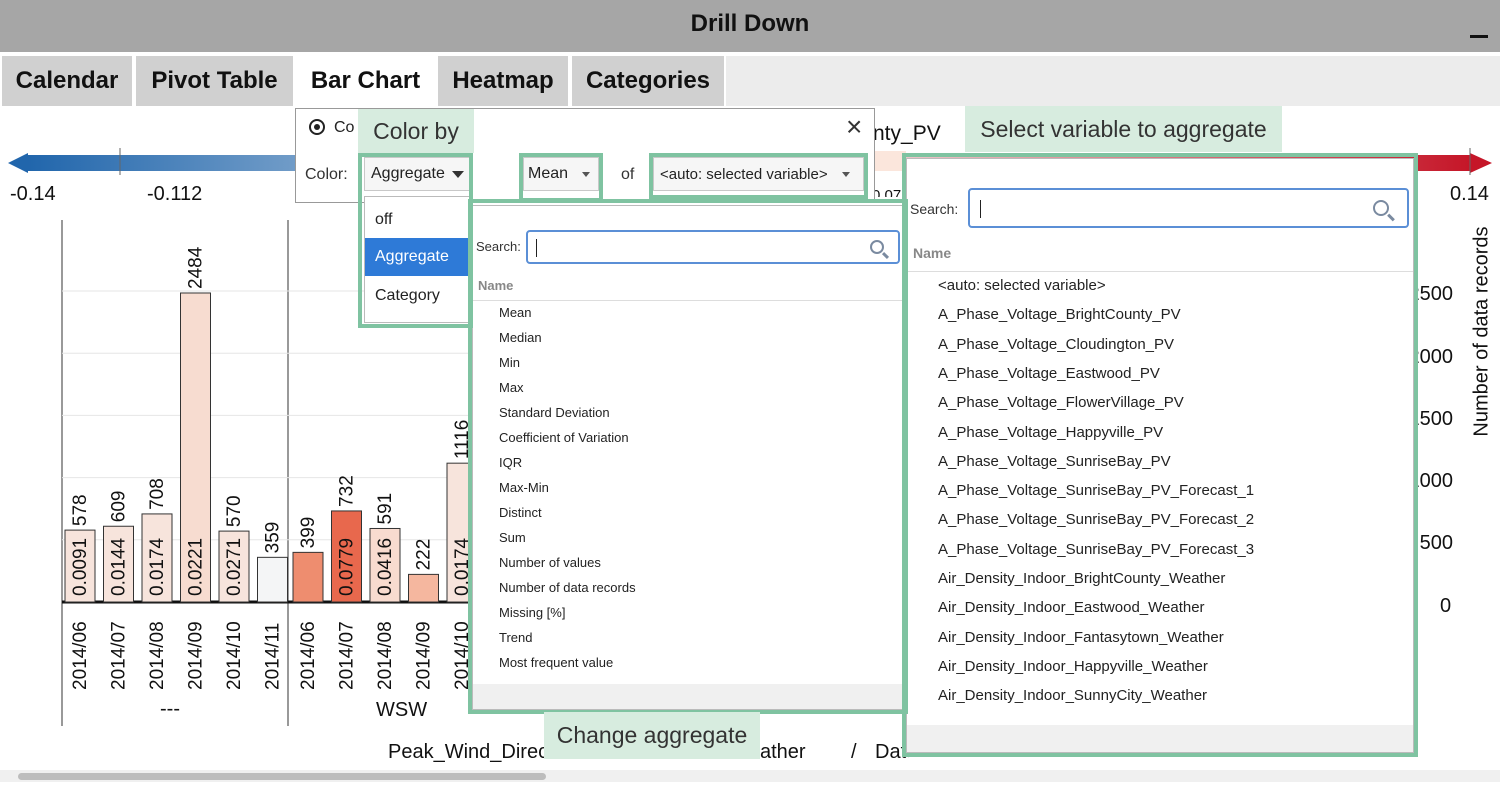 This screenshot has width=1500, height=789. What do you see at coordinates (282, 776) in the screenshot?
I see `horizontal-scrollbar-thumb` at bounding box center [282, 776].